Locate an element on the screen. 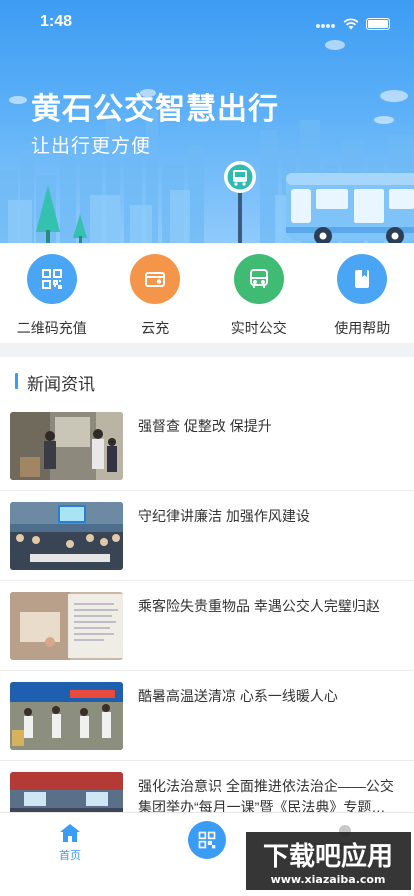 This screenshot has height=896, width=414. quick-action-label: 实时公交 is located at coordinates (258, 328).